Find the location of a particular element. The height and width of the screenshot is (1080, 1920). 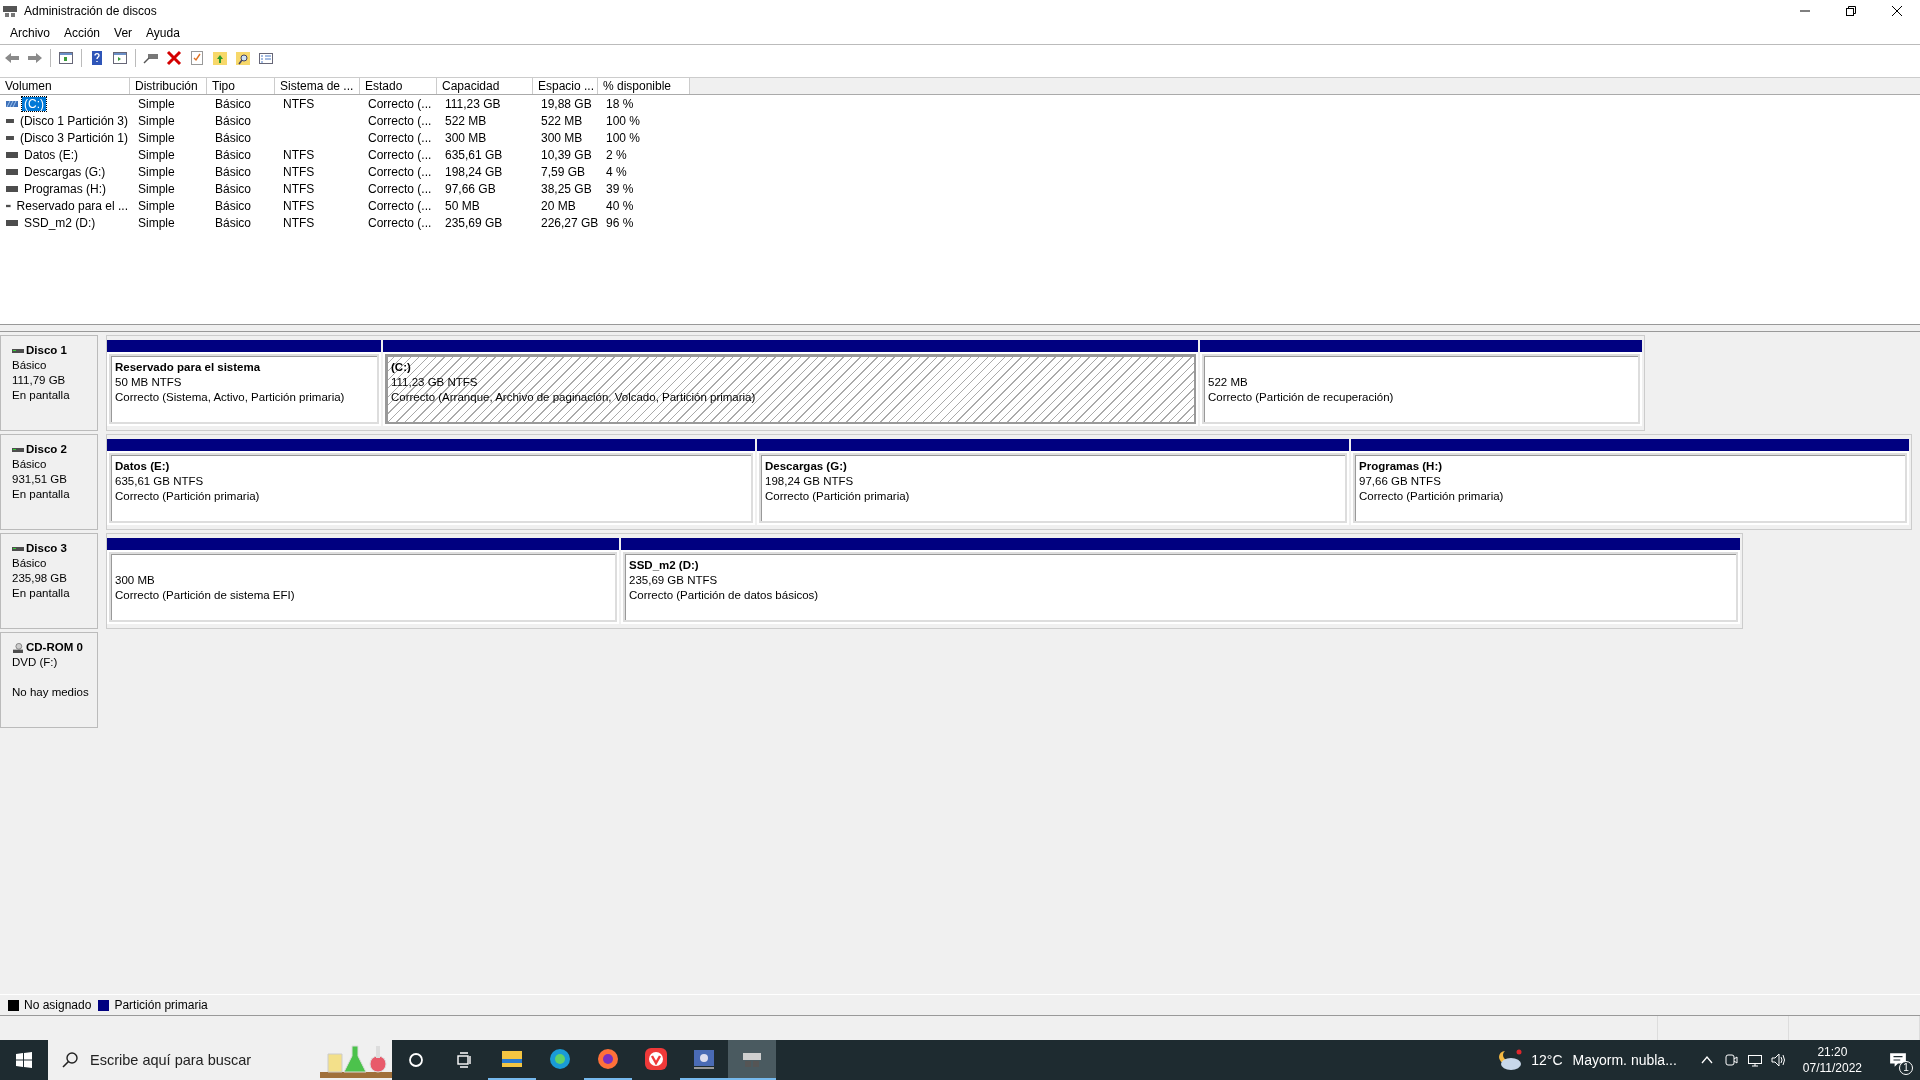

table-cell-text: 226,27 GB is located at coordinates (569, 222).